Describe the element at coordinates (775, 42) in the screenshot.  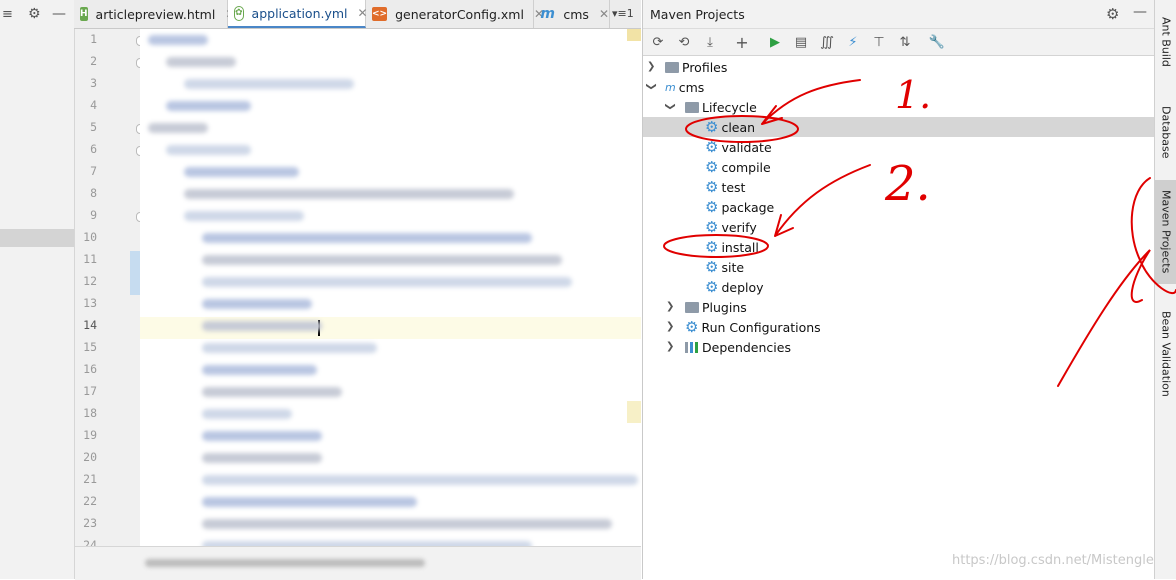
I see `run-icon: ▶` at that location.